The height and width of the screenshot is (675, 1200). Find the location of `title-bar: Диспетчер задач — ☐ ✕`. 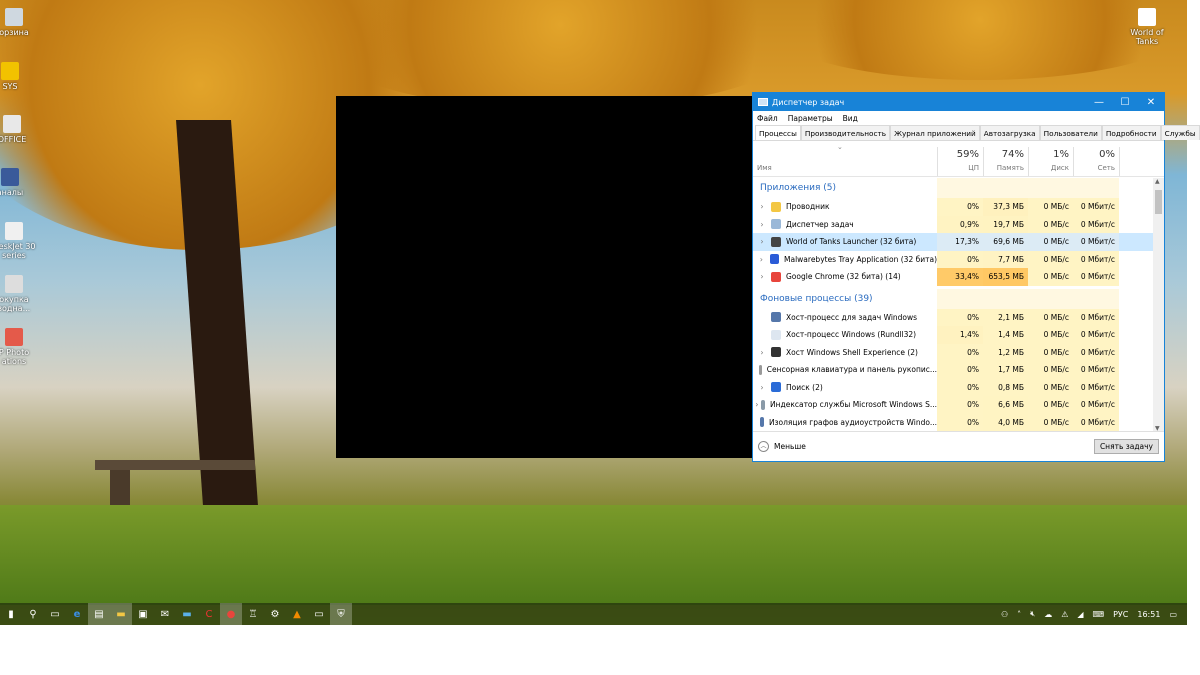

title-bar: Диспетчер задач — ☐ ✕ is located at coordinates (958, 102).